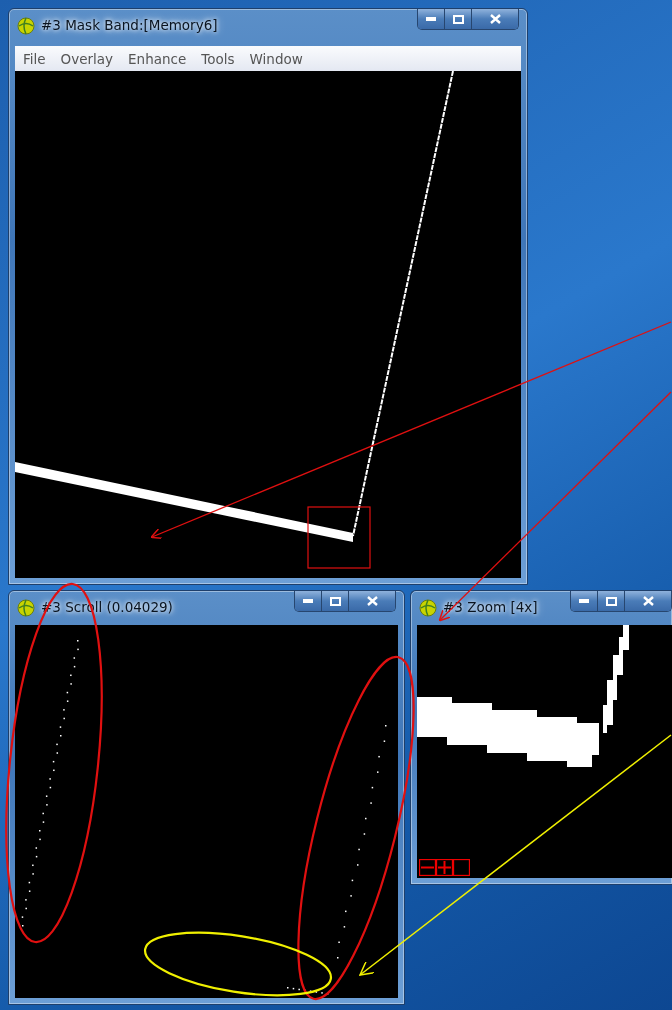 The height and width of the screenshot is (1010, 672). I want to click on dotted-line, so click(308, 991).